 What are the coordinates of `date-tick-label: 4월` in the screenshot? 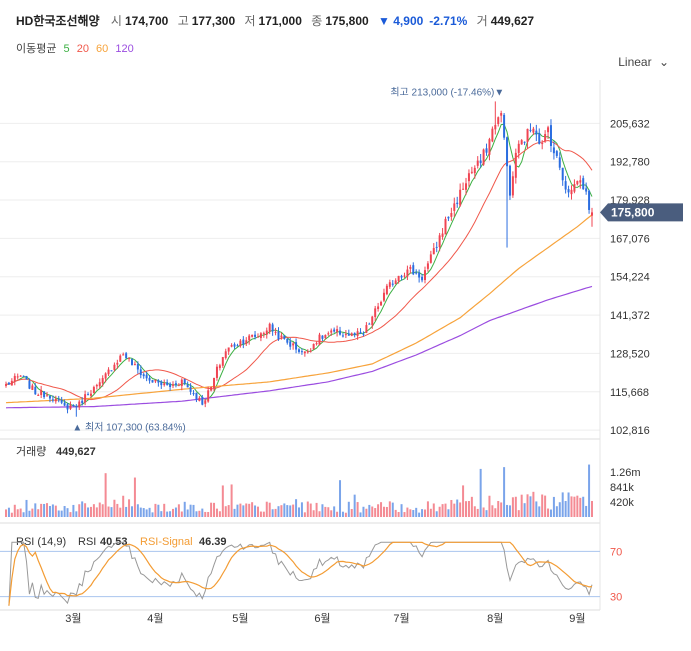 It's located at (155, 618).